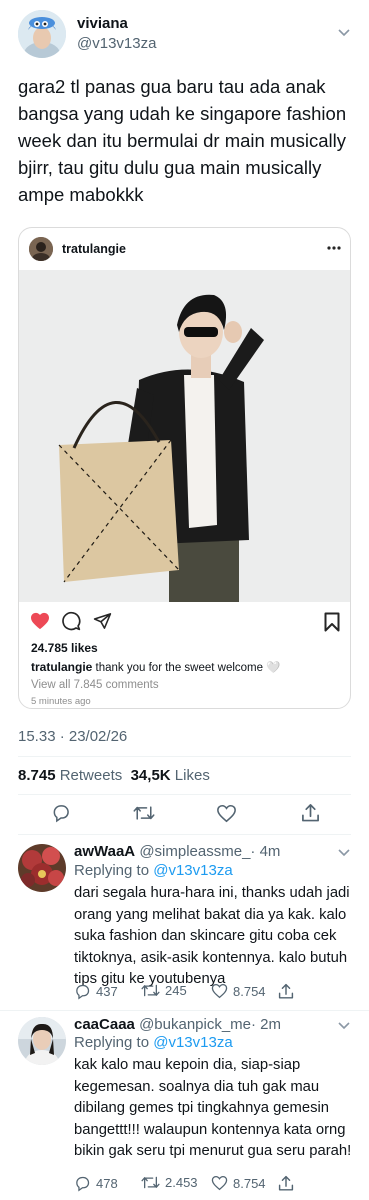 The image size is (369, 1200). What do you see at coordinates (94, 249) in the screenshot?
I see `ig-username: tratulangie` at bounding box center [94, 249].